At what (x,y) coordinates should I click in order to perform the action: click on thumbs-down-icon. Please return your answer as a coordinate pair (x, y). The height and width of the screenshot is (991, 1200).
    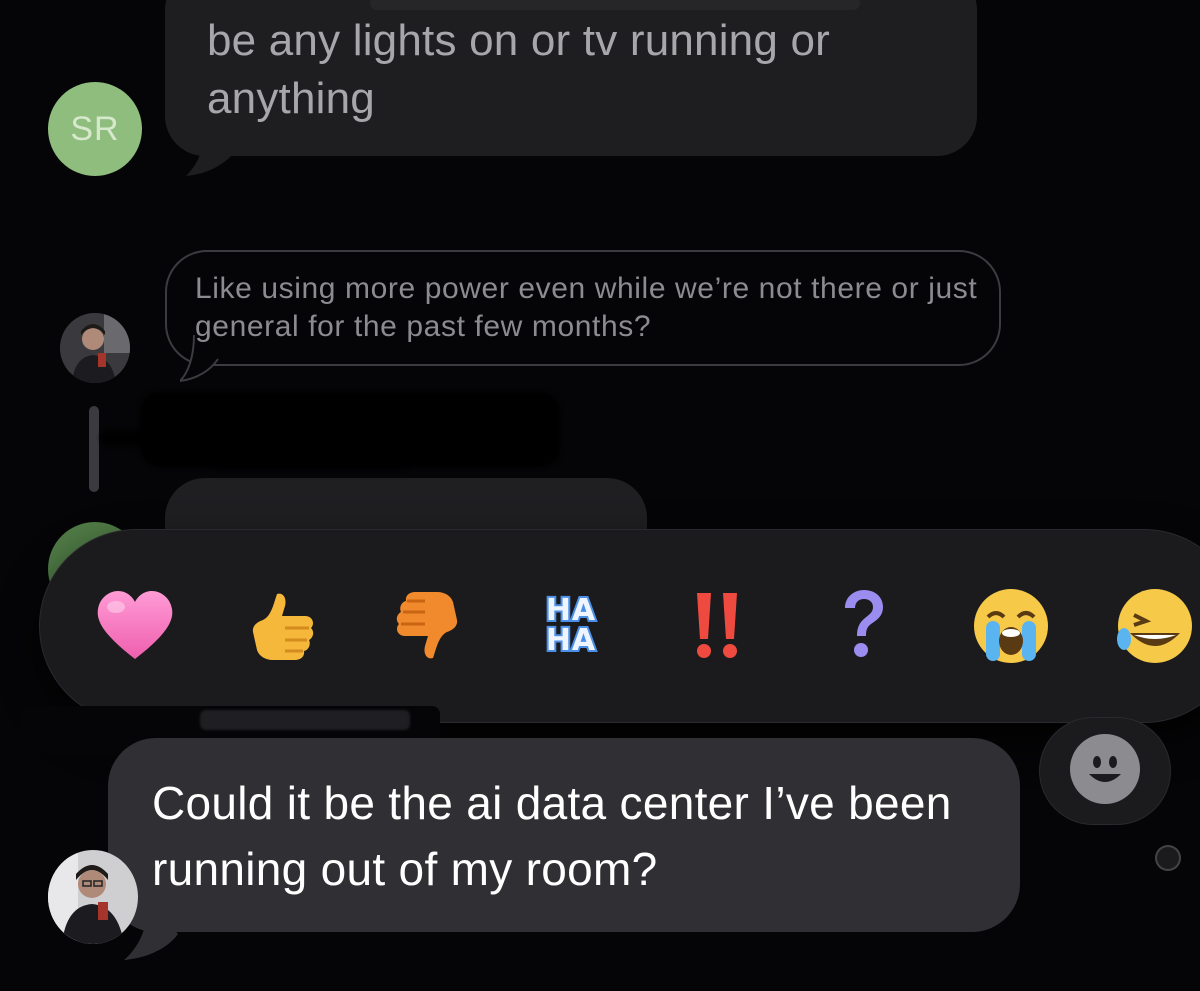
    Looking at the image, I should click on (427, 625).